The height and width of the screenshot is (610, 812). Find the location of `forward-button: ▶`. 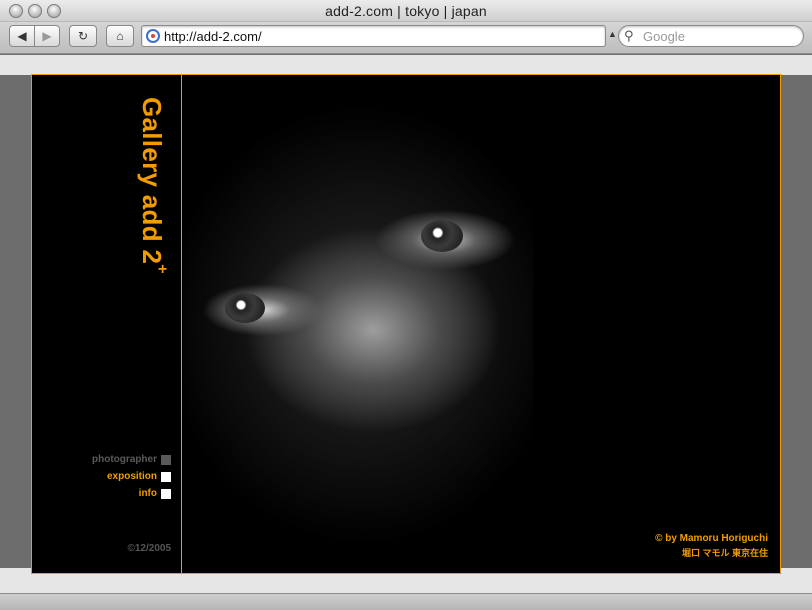

forward-button: ▶ is located at coordinates (47, 36).